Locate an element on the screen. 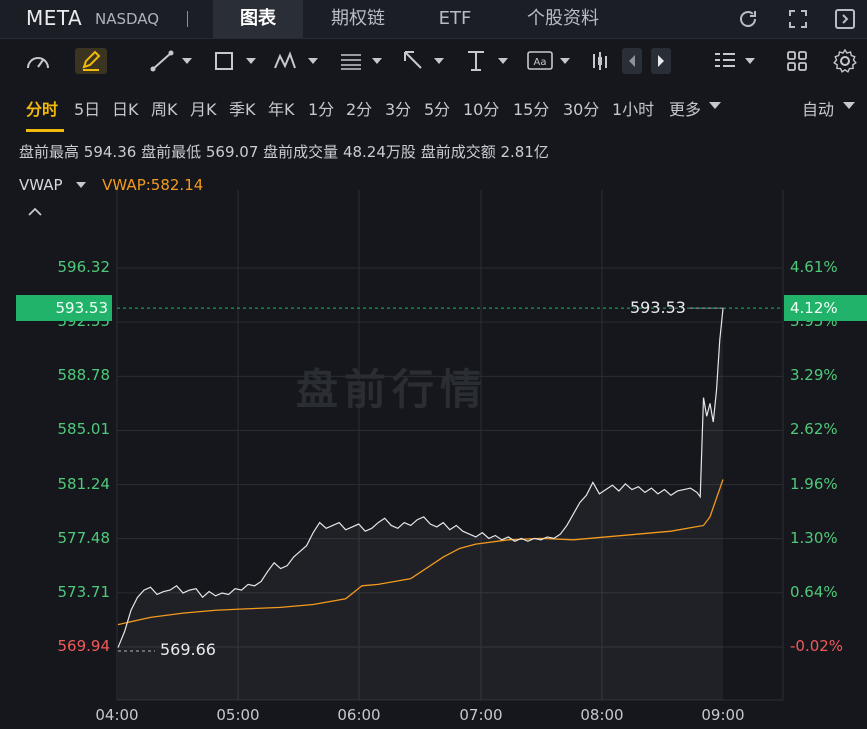  y-tick-label-right: 4.61% is located at coordinates (814, 267).